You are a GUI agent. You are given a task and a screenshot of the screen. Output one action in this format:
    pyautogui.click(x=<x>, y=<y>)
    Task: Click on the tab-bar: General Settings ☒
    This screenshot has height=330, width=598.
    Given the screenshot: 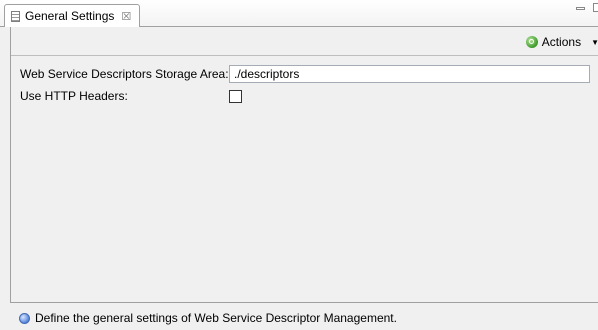 What is the action you would take?
    pyautogui.click(x=299, y=13)
    